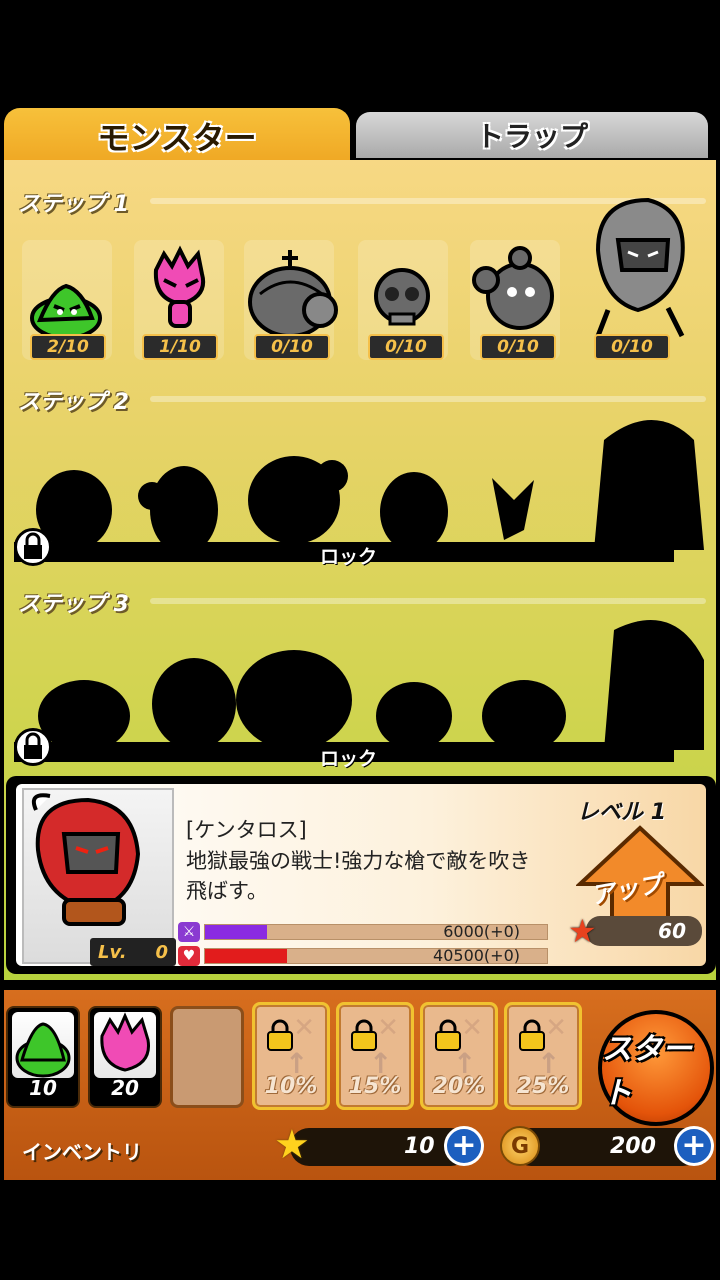 The image size is (720, 1280). I want to click on inventory-slot-2: 20, so click(125, 1057).